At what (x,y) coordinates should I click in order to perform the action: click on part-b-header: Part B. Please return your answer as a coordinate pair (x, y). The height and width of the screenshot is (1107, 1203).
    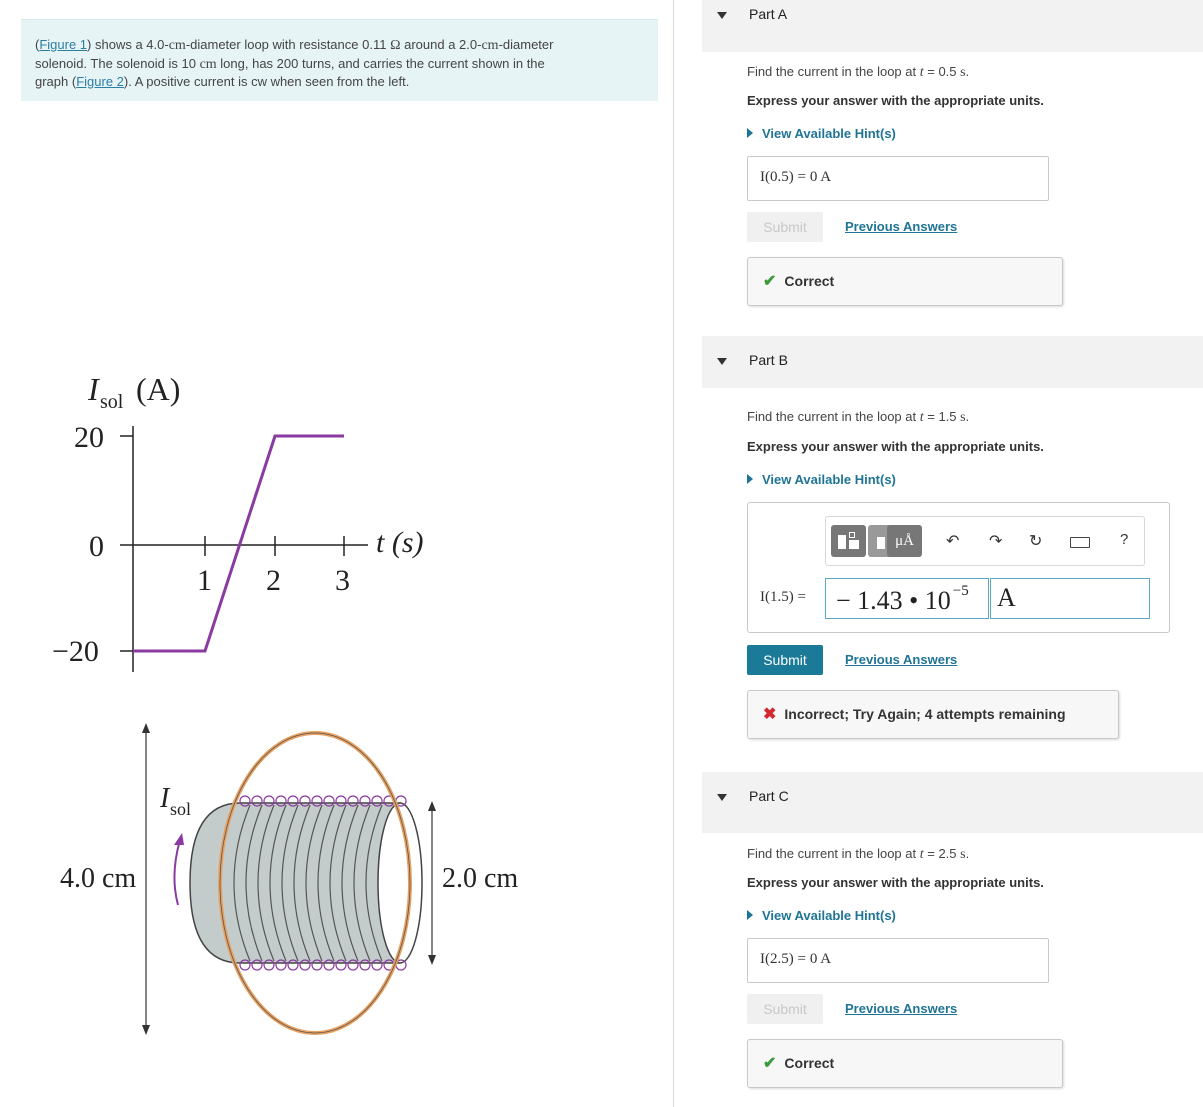
    Looking at the image, I should click on (952, 362).